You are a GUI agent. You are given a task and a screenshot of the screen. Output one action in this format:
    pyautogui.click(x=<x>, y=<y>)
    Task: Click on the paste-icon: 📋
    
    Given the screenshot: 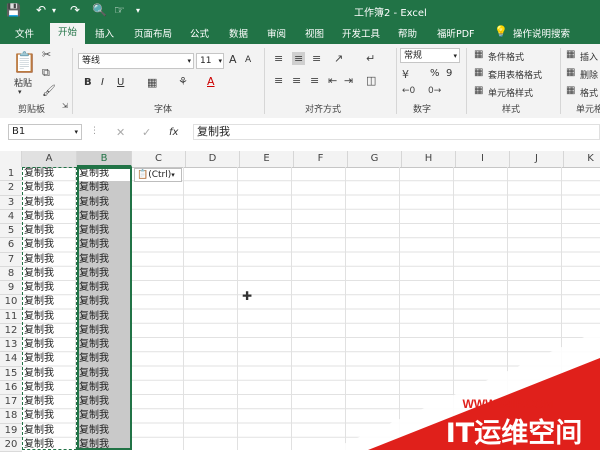 What is the action you would take?
    pyautogui.click(x=24, y=62)
    